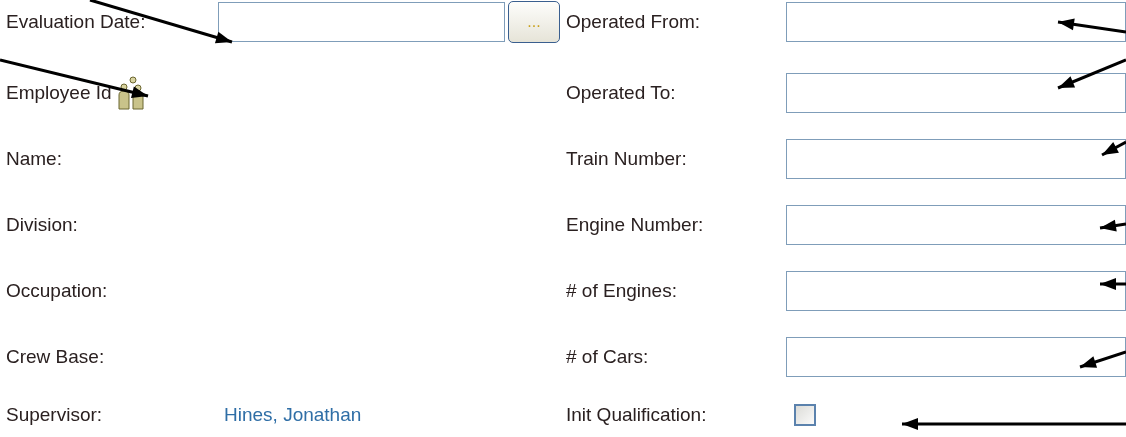  What do you see at coordinates (57, 291) in the screenshot?
I see `field-label: Occupation:` at bounding box center [57, 291].